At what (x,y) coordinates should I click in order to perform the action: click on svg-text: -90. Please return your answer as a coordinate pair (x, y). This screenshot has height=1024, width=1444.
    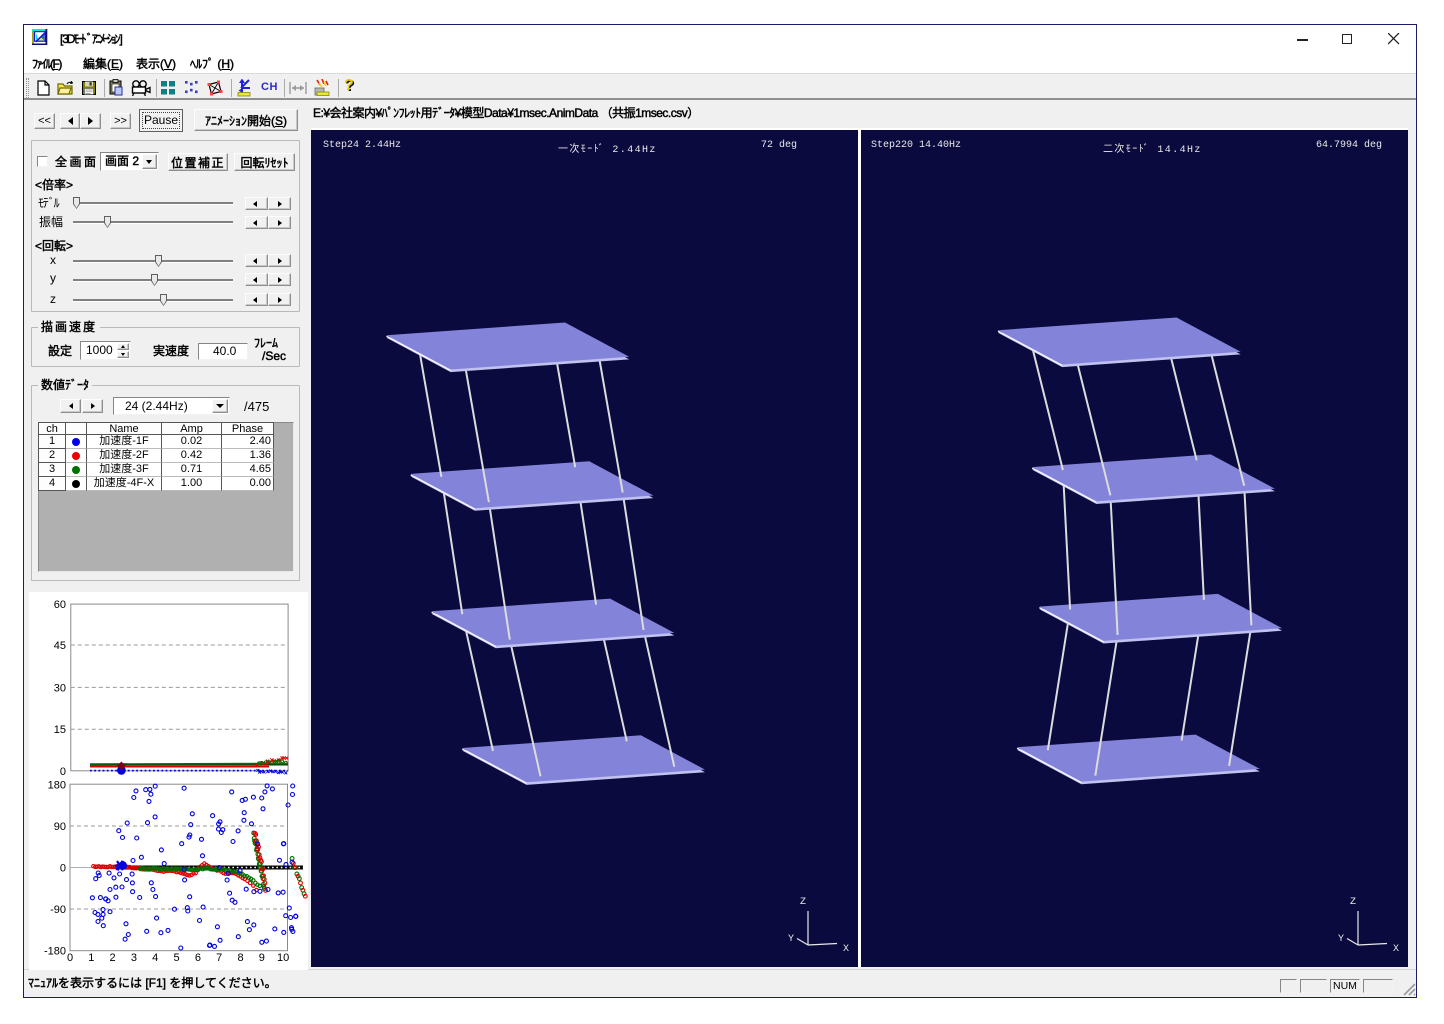
    Looking at the image, I should click on (58, 910).